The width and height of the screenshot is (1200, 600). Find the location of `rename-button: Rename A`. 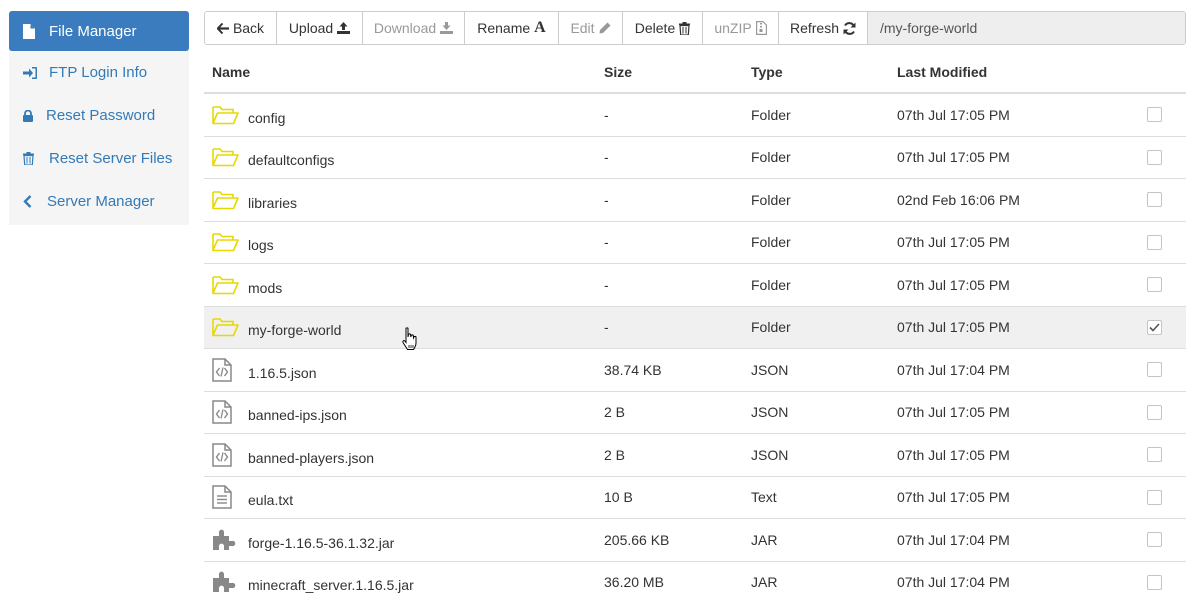

rename-button: Rename A is located at coordinates (512, 28).